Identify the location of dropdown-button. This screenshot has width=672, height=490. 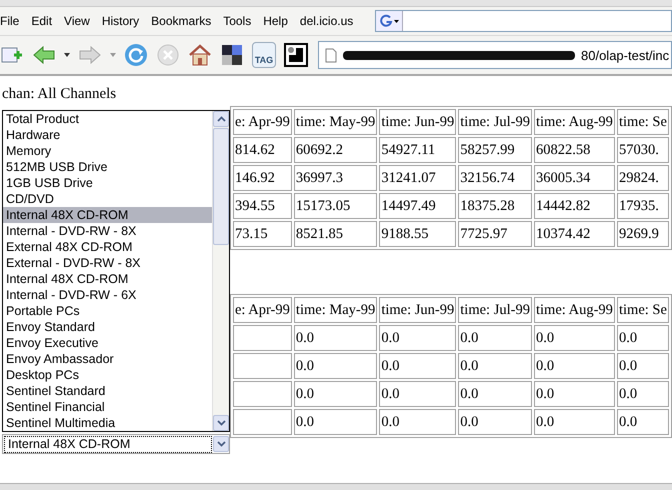
(221, 444).